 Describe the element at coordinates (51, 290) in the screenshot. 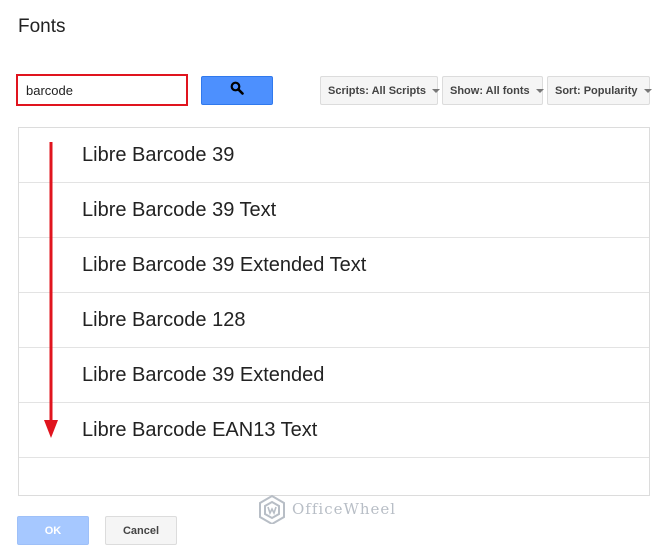

I see `down-arrow-annotation` at that location.